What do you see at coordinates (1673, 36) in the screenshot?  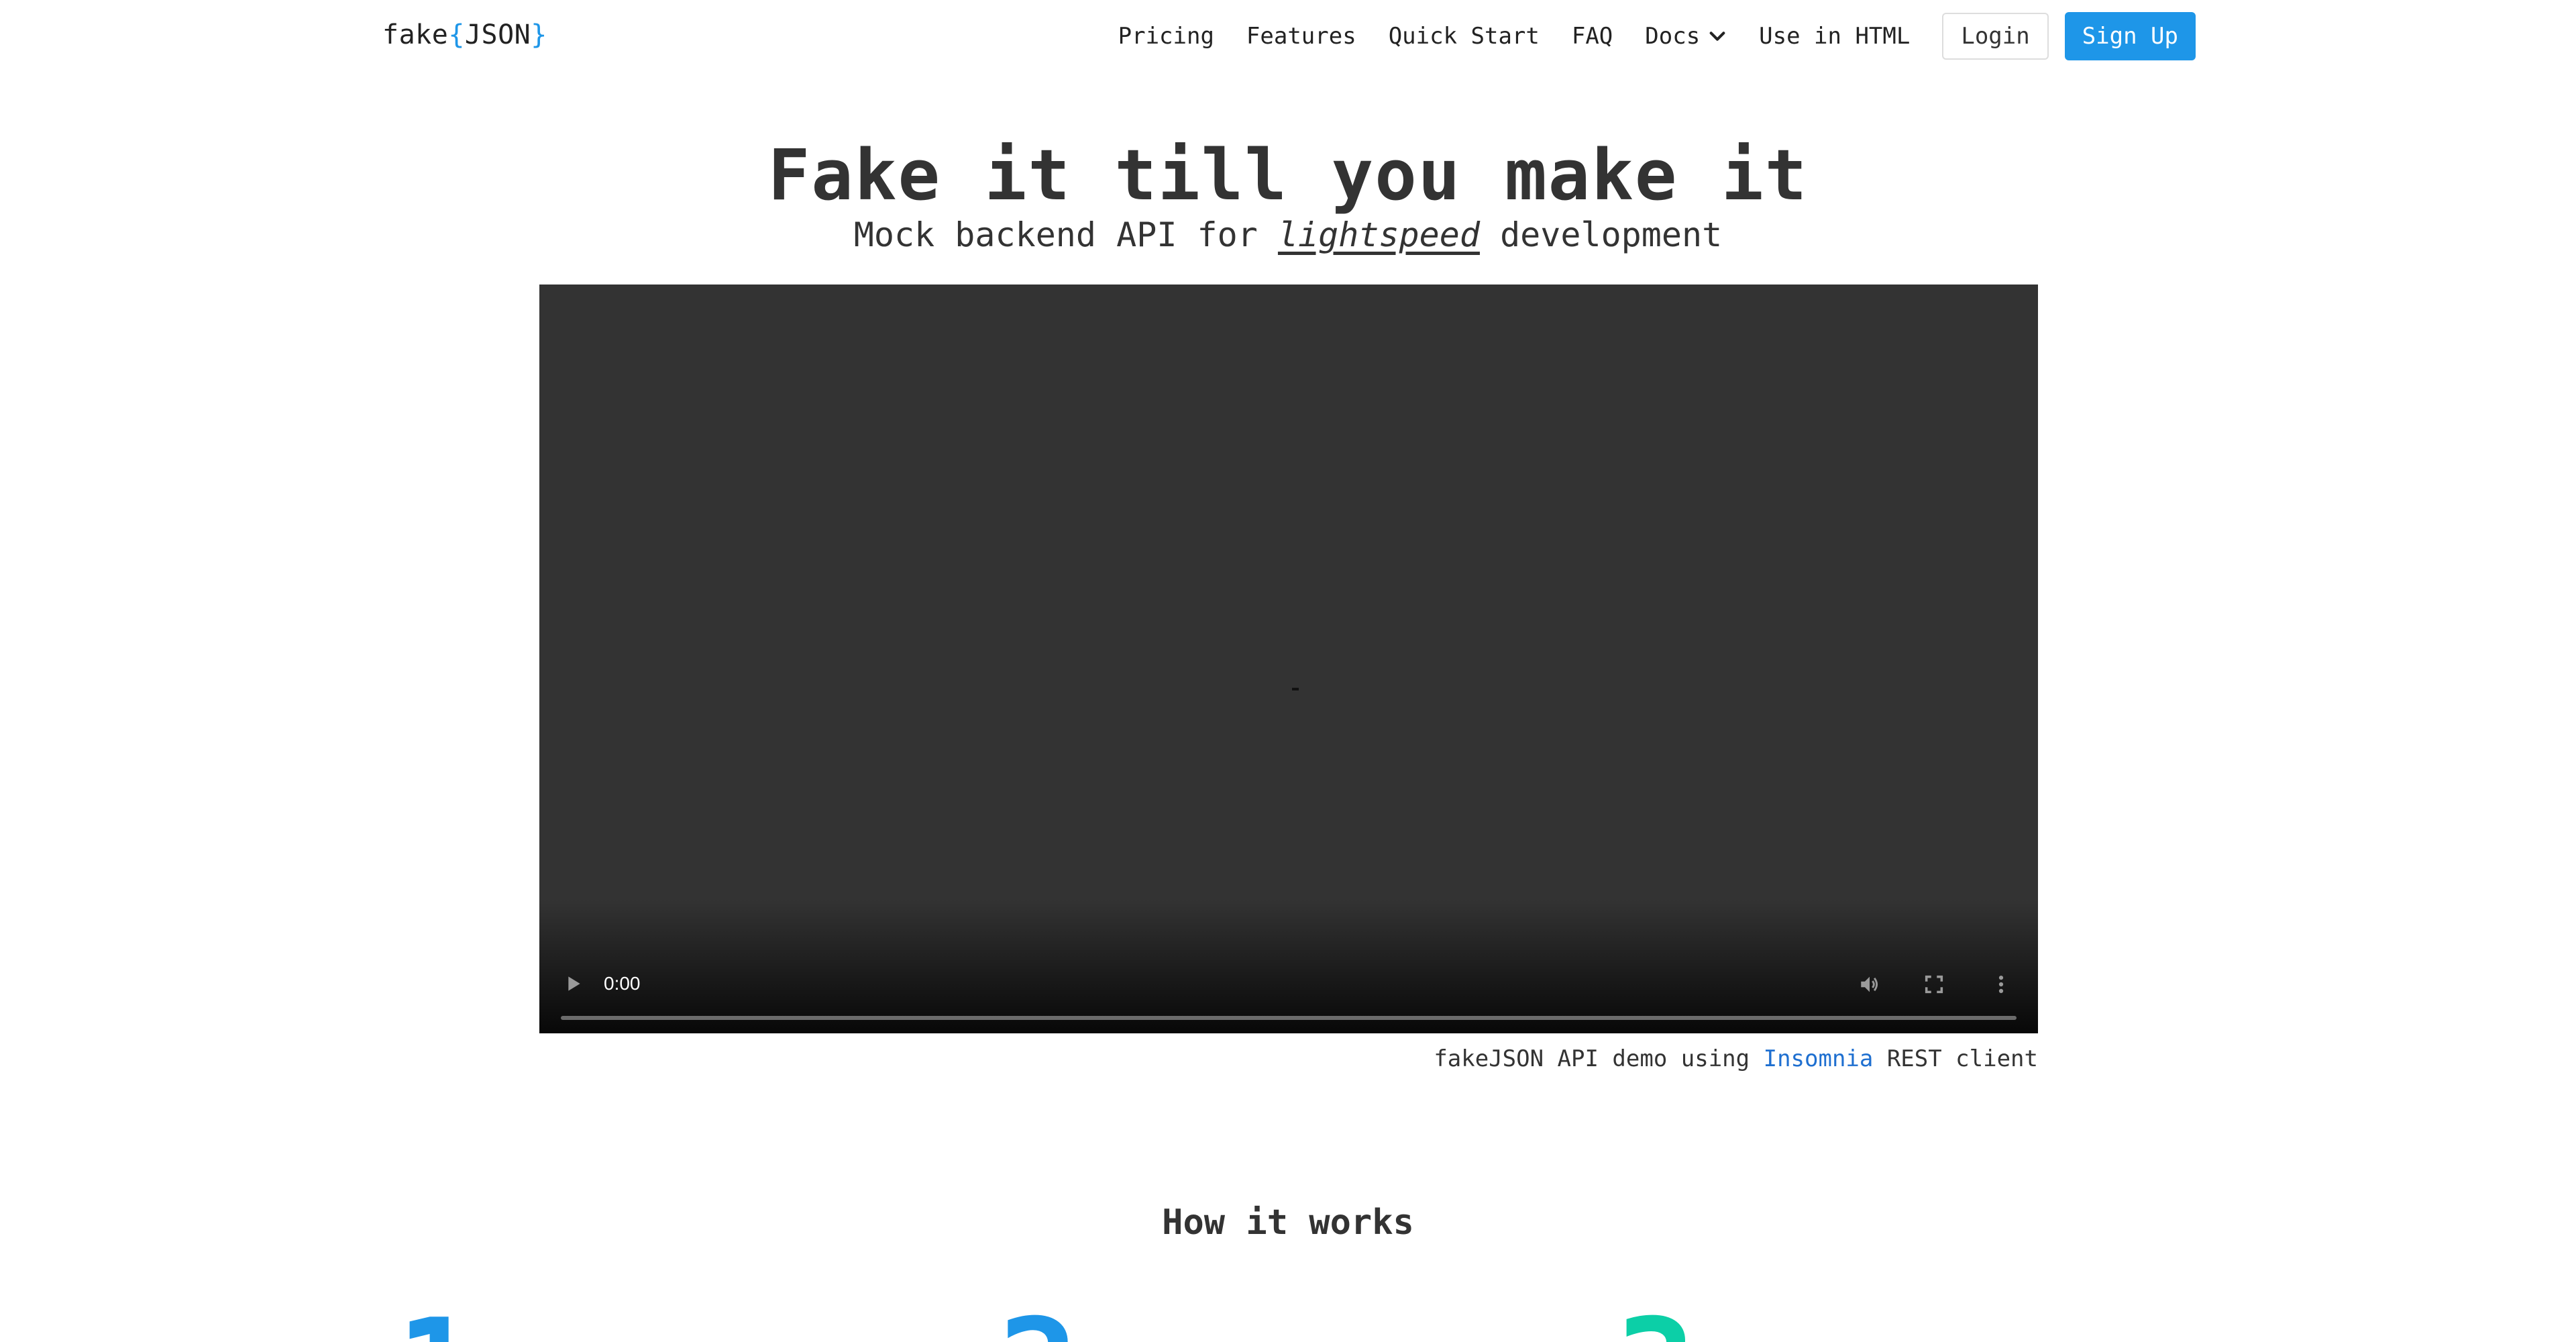 I see `nav-item-docs-label: Docs` at bounding box center [1673, 36].